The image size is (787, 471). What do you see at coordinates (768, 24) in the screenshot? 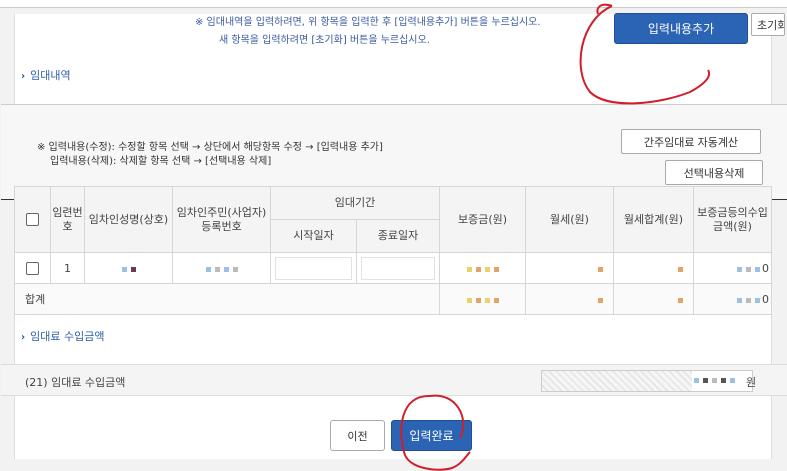
I see `reset-button: 초기화` at bounding box center [768, 24].